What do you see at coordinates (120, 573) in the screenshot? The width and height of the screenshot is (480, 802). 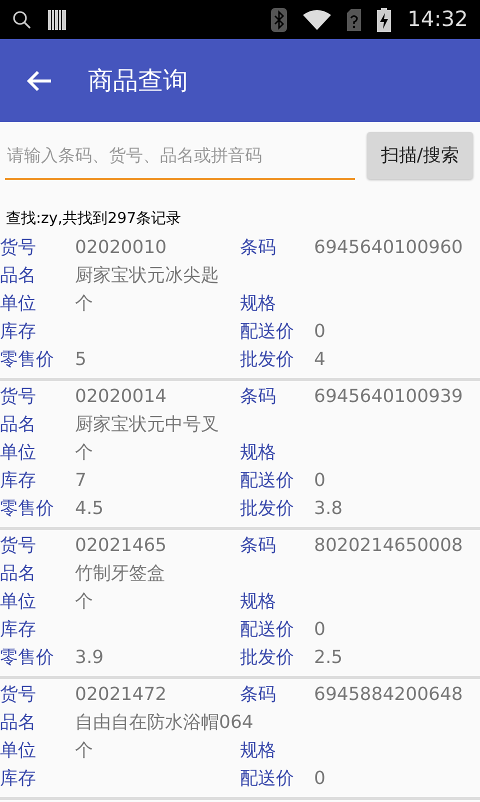 I see `field-value: 竹制牙签盒` at bounding box center [120, 573].